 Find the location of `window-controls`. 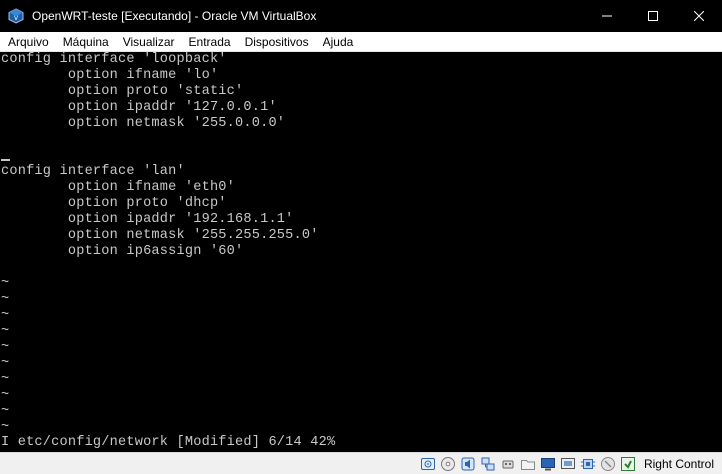

window-controls is located at coordinates (653, 16).